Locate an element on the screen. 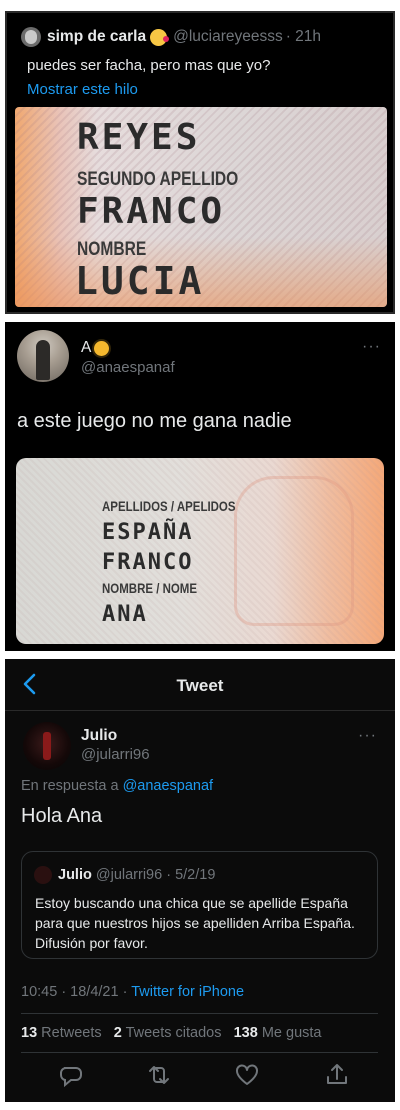 The height and width of the screenshot is (1110, 400). display-name-row: A is located at coordinates (95, 348).